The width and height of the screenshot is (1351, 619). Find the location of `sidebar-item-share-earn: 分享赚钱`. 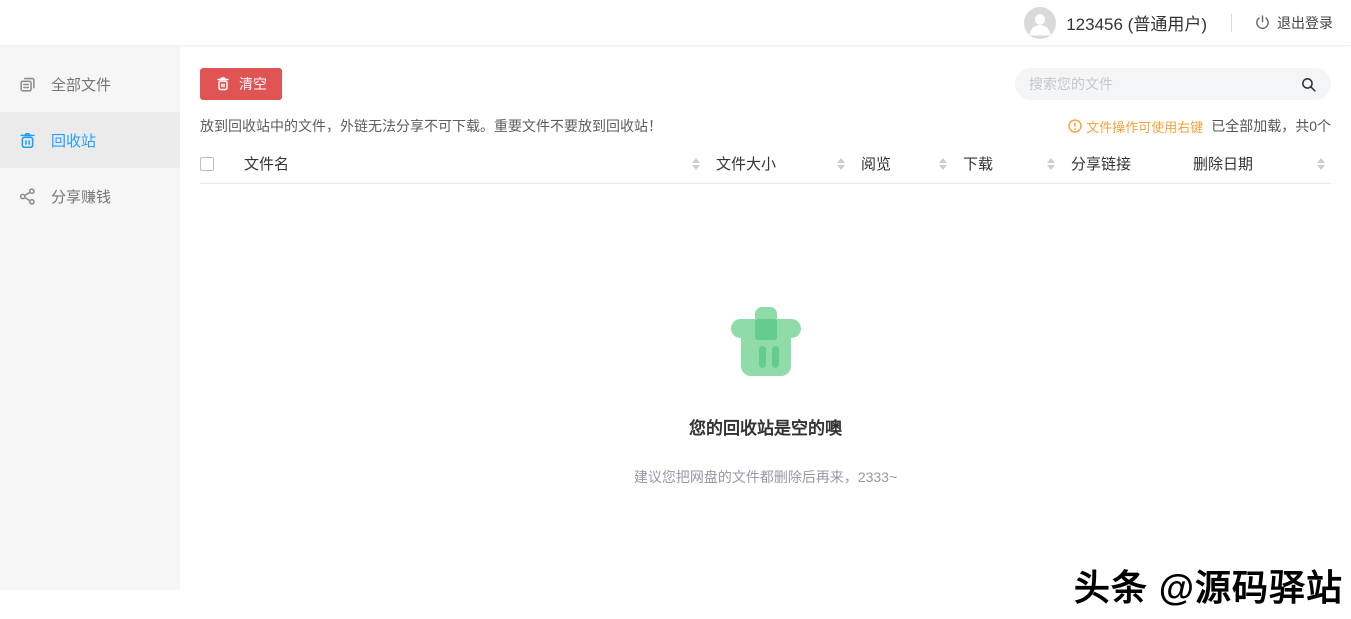

sidebar-item-share-earn: 分享赚钱 is located at coordinates (90, 196).